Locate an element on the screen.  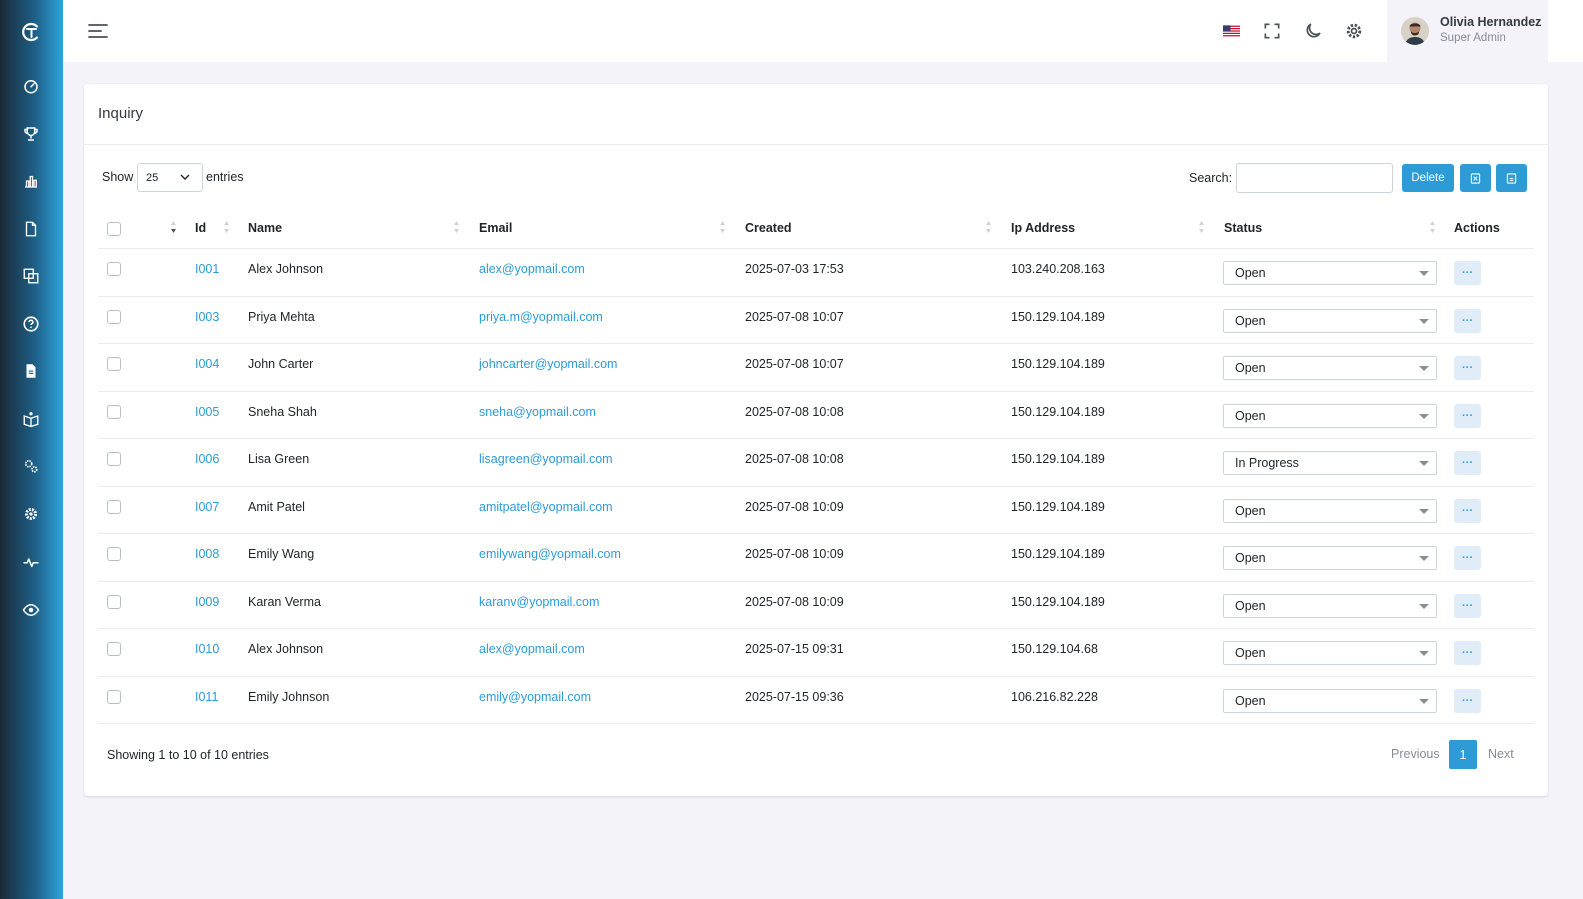
us-flag-icon is located at coordinates (1231, 31).